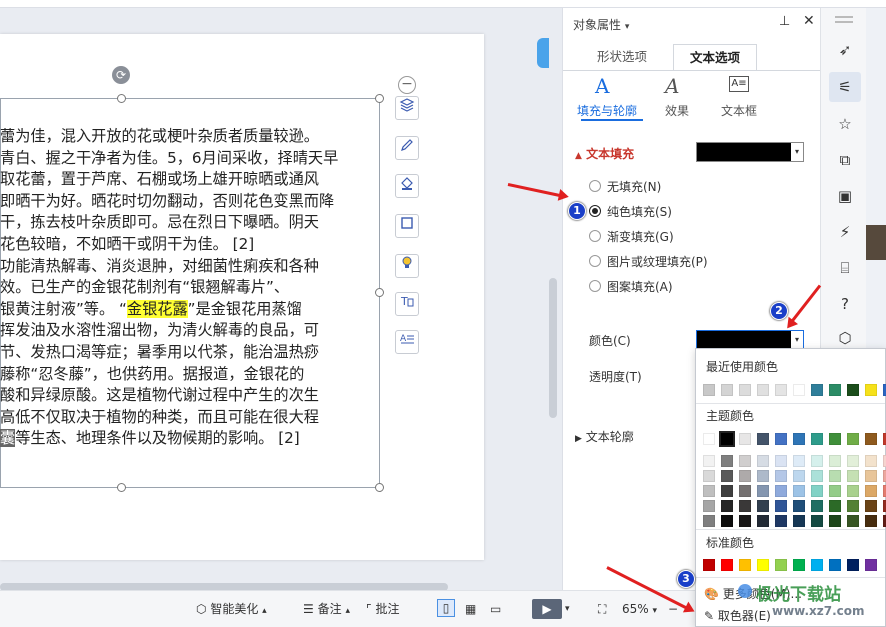 This screenshot has height=627, width=886. Describe the element at coordinates (121, 487) in the screenshot. I see `resize-handle-bottom` at that location.